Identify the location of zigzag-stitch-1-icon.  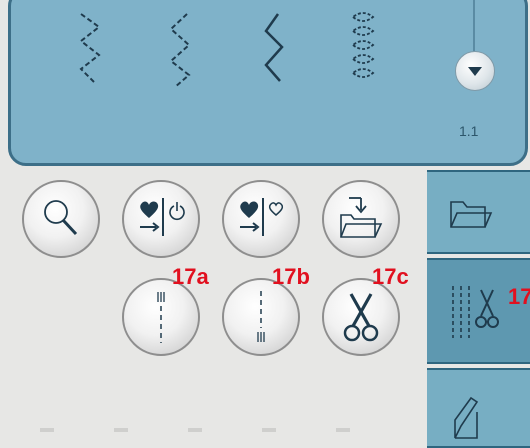
(90, 48).